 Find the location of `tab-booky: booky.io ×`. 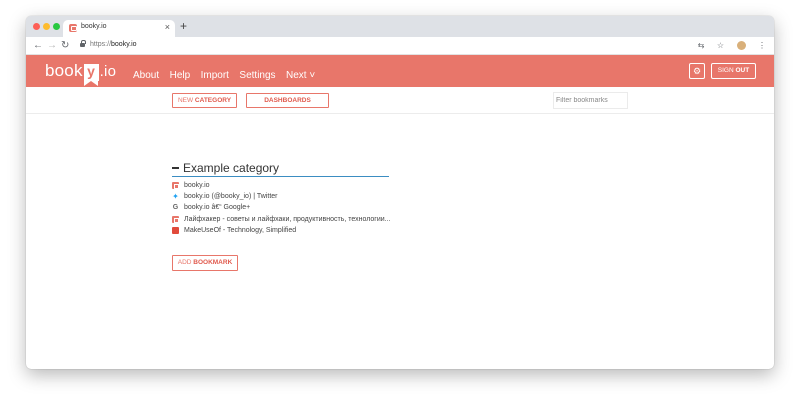

tab-booky: booky.io × is located at coordinates (119, 28).